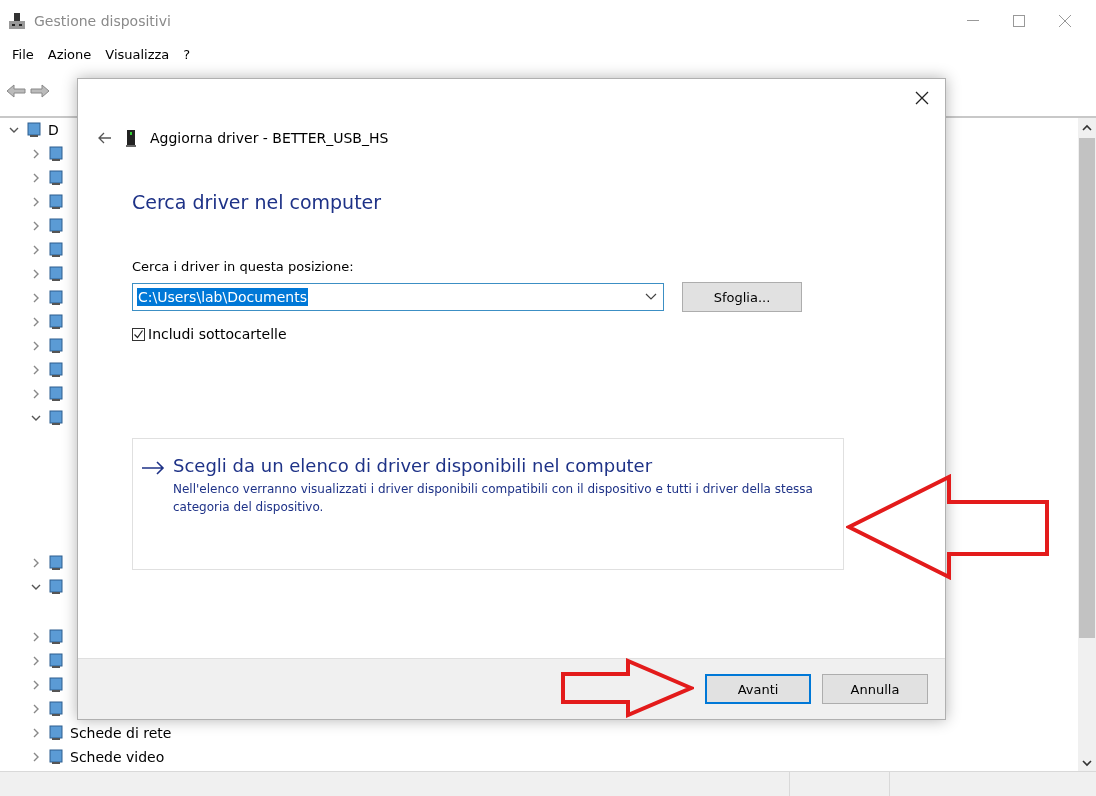  I want to click on dialog-heading: Cerca driver nel computer, so click(257, 202).